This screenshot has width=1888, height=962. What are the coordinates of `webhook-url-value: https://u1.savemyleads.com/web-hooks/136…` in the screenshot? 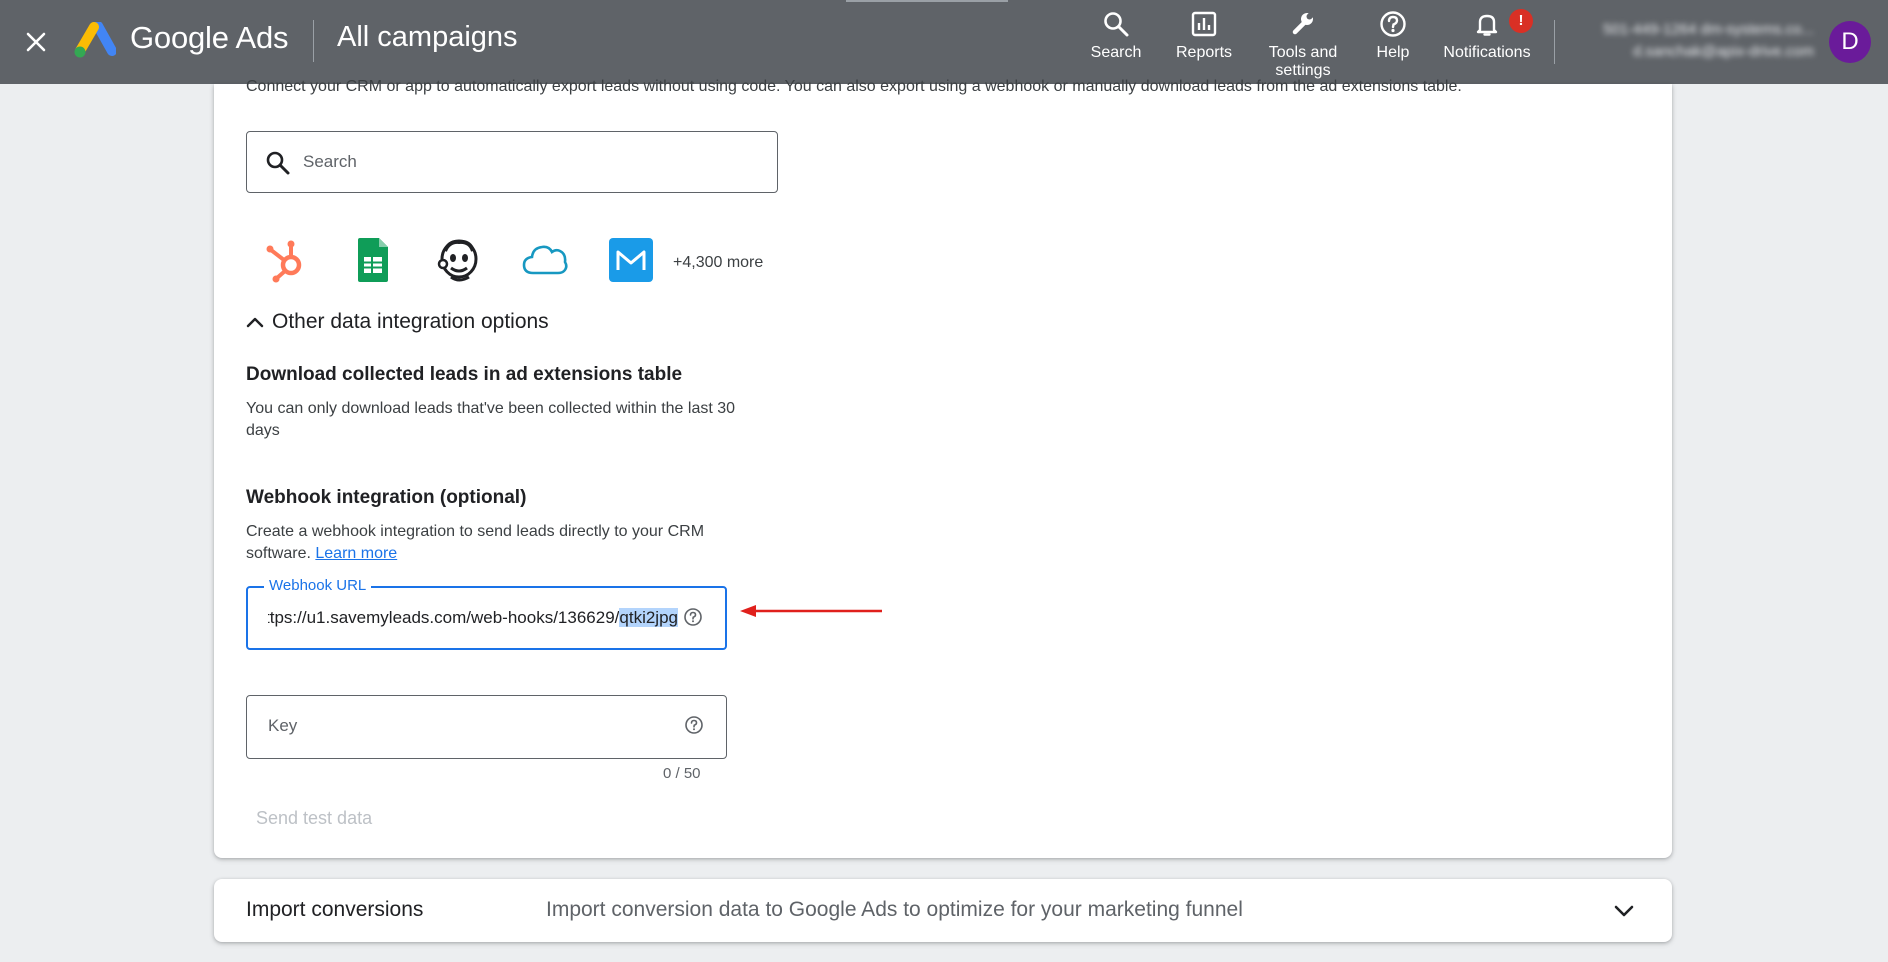 It's located at (473, 618).